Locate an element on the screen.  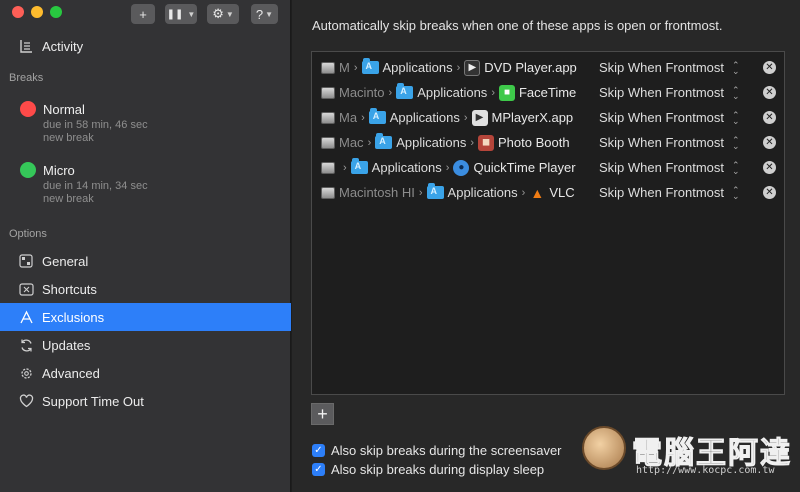
add-exclusion-button: + is located at coordinates (322, 414).